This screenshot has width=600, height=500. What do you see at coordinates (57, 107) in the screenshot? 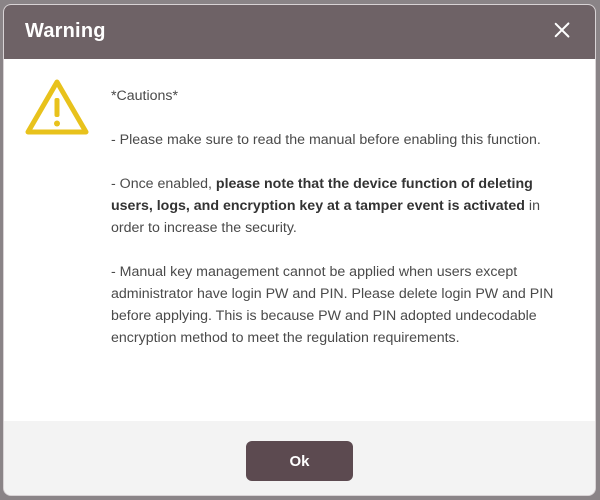
I see `warning-triangle-icon` at bounding box center [57, 107].